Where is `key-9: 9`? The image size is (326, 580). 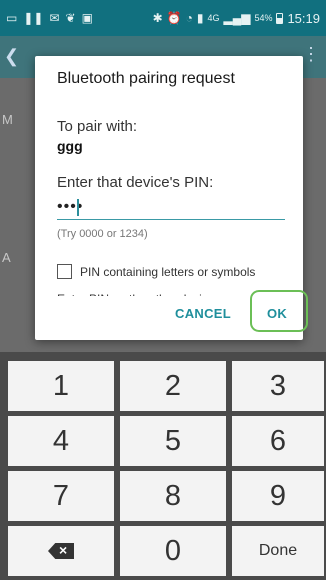 key-9: 9 is located at coordinates (278, 496).